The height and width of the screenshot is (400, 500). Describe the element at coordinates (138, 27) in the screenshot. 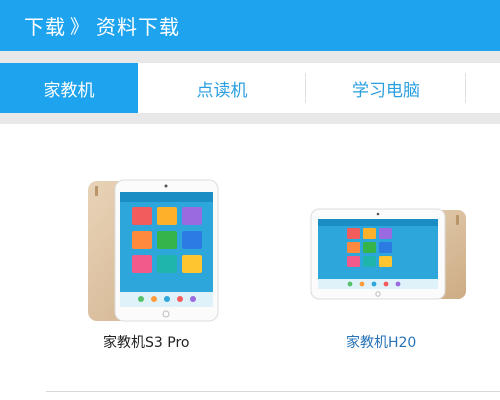

I see `breadcrumb-current: 资料下载` at that location.